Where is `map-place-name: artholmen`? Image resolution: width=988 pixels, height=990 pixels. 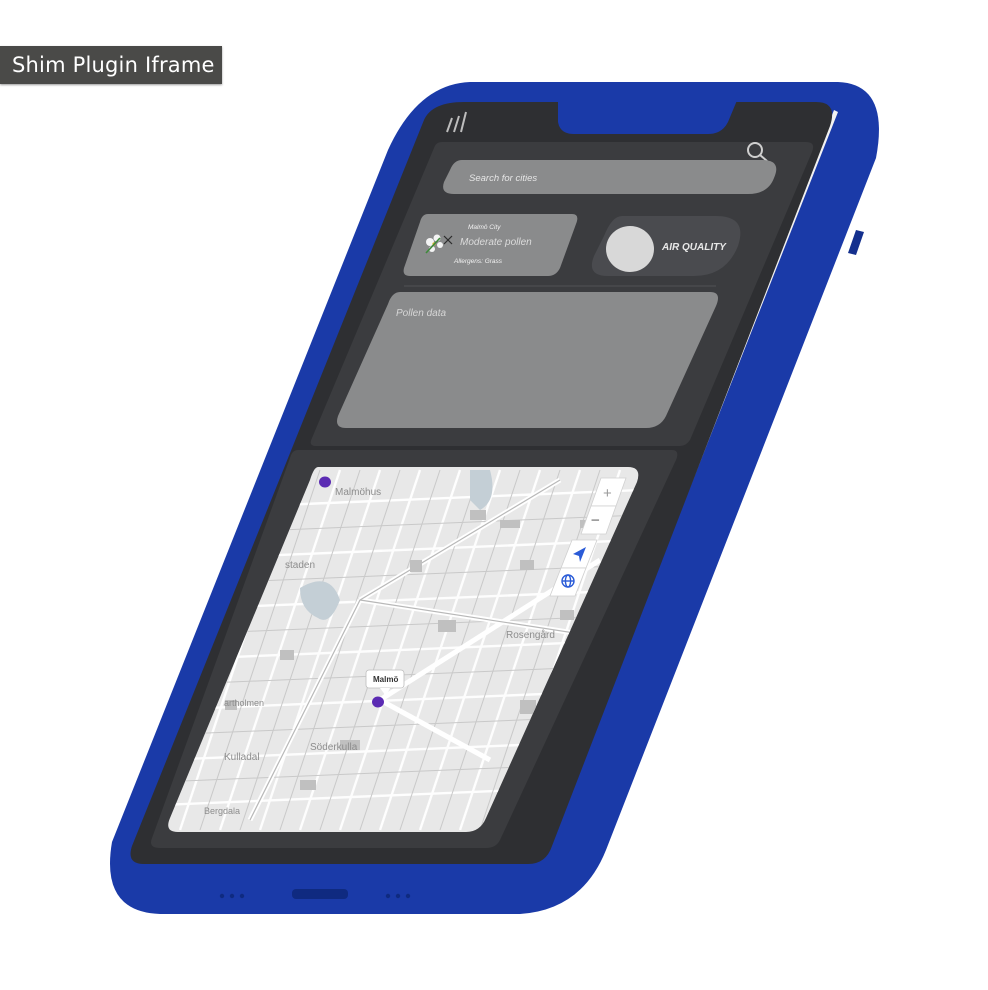 map-place-name: artholmen is located at coordinates (244, 703).